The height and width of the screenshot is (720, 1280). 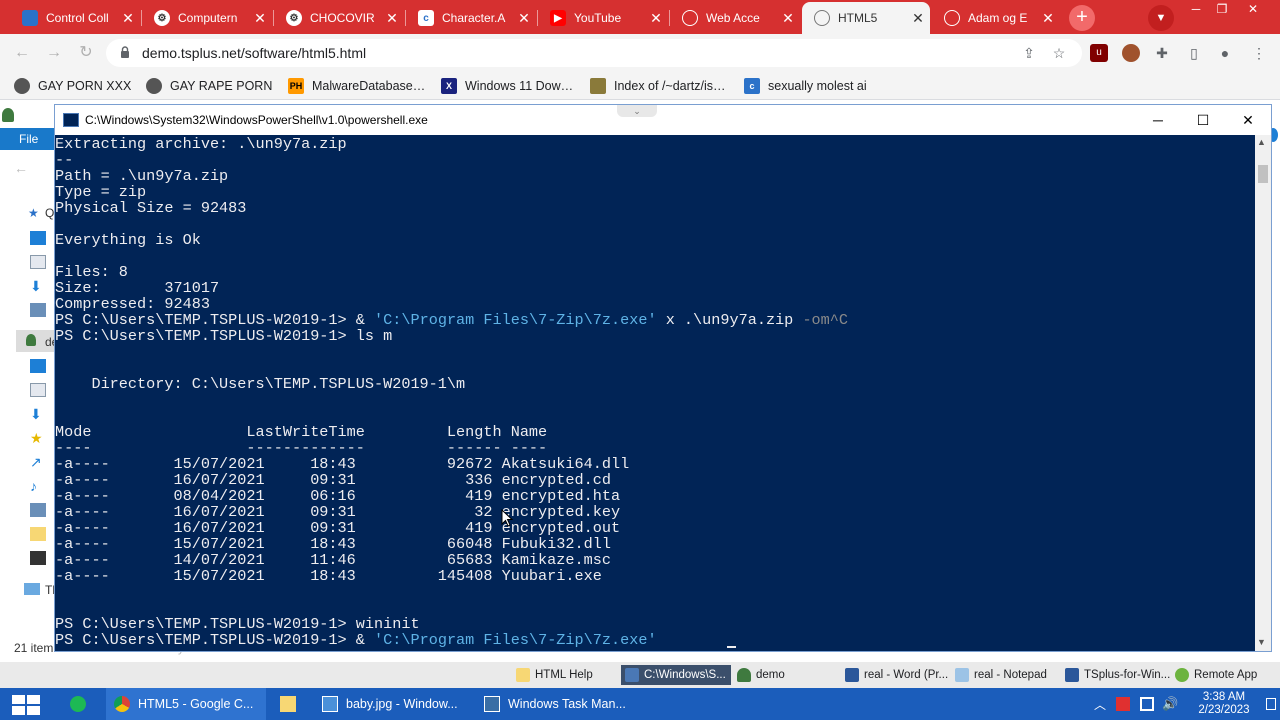 What do you see at coordinates (1261, 142) in the screenshot?
I see `scroll-up-icon: ▲` at bounding box center [1261, 142].